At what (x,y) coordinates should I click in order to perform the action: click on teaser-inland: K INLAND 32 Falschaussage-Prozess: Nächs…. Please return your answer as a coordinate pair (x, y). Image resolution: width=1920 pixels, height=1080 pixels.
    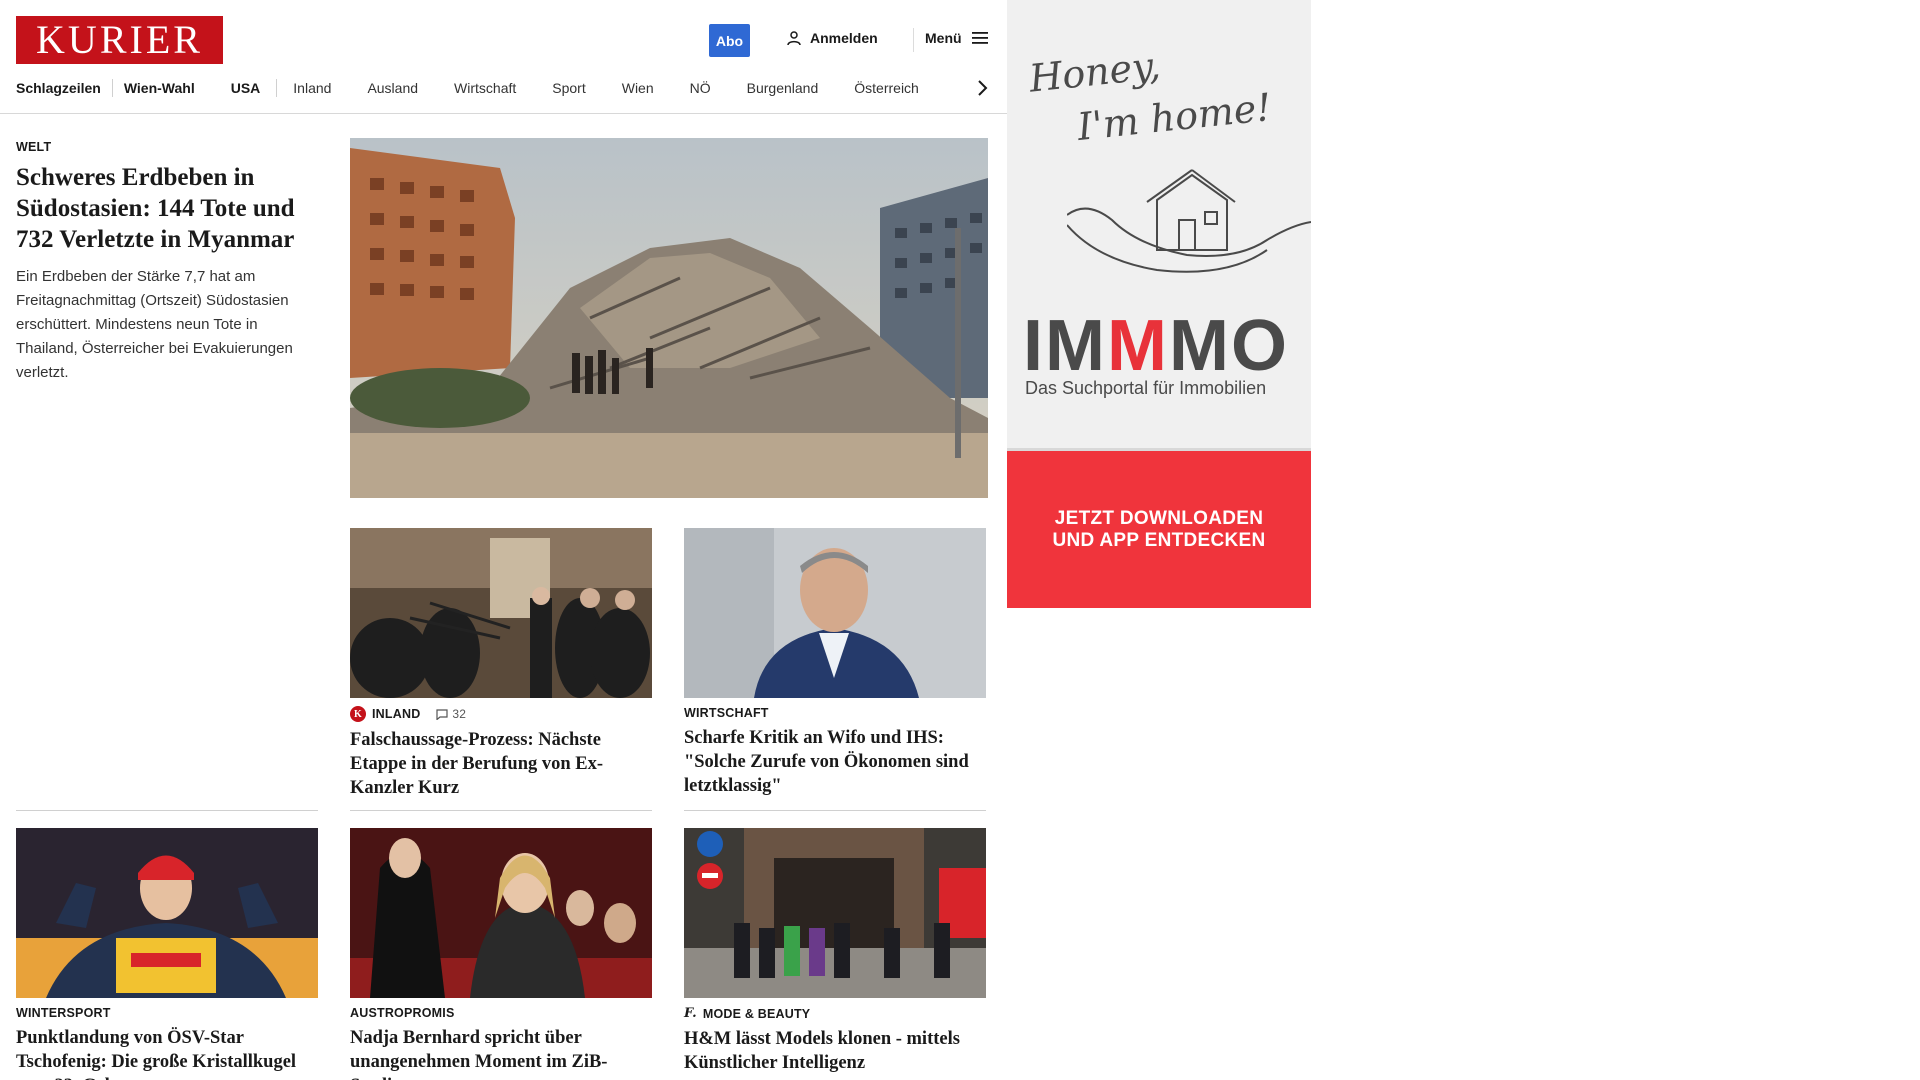
    Looking at the image, I should click on (501, 753).